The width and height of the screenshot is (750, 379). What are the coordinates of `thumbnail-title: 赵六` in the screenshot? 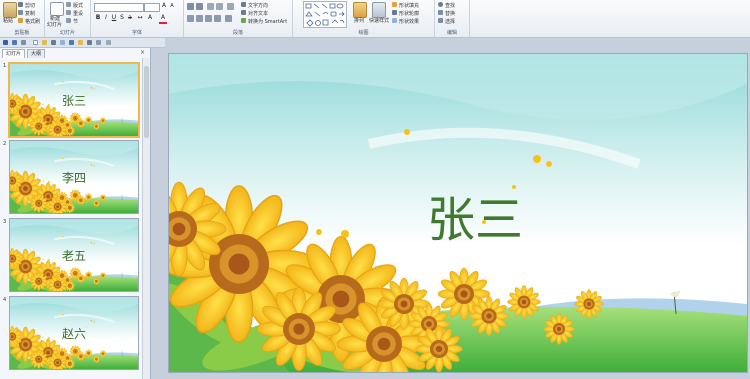 It's located at (73, 334).